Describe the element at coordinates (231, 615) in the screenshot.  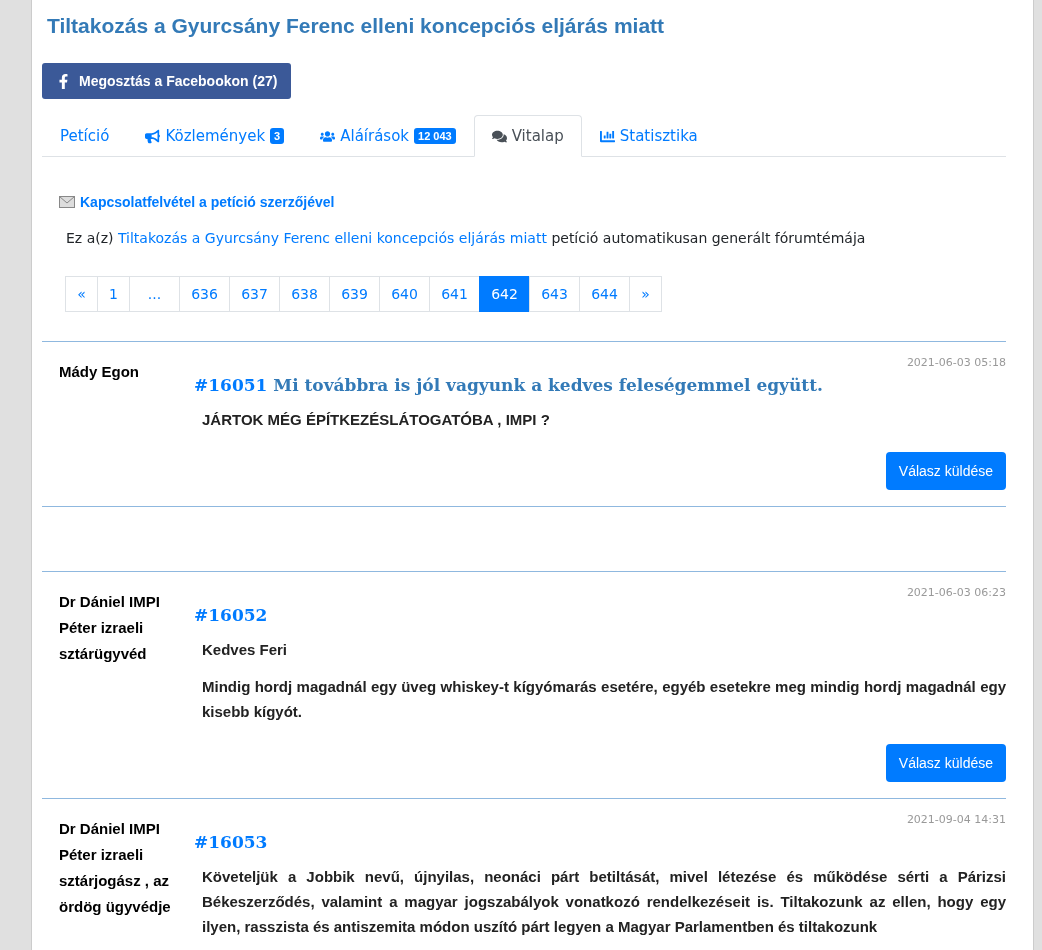
I see `post-title: #16052` at that location.